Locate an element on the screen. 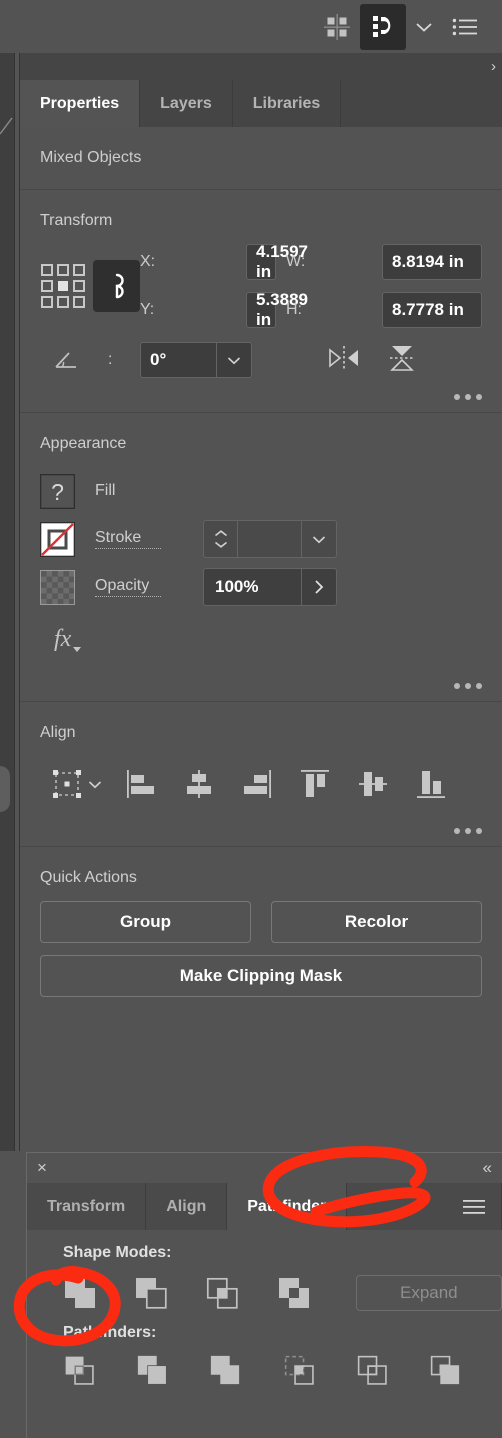 The image size is (502, 1438). fx-dropdown-caret-icon is located at coordinates (77, 649).